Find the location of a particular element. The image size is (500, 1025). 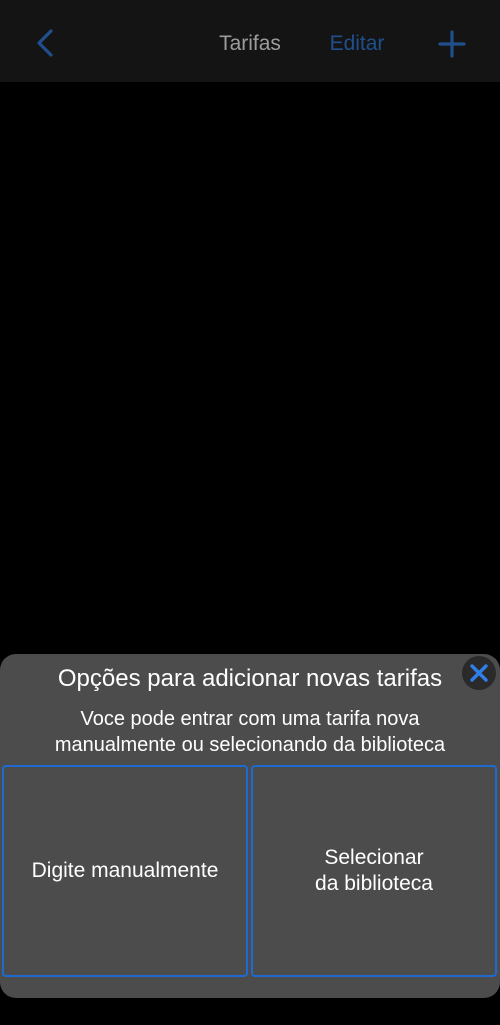

chevron-left-icon is located at coordinates (45, 43).